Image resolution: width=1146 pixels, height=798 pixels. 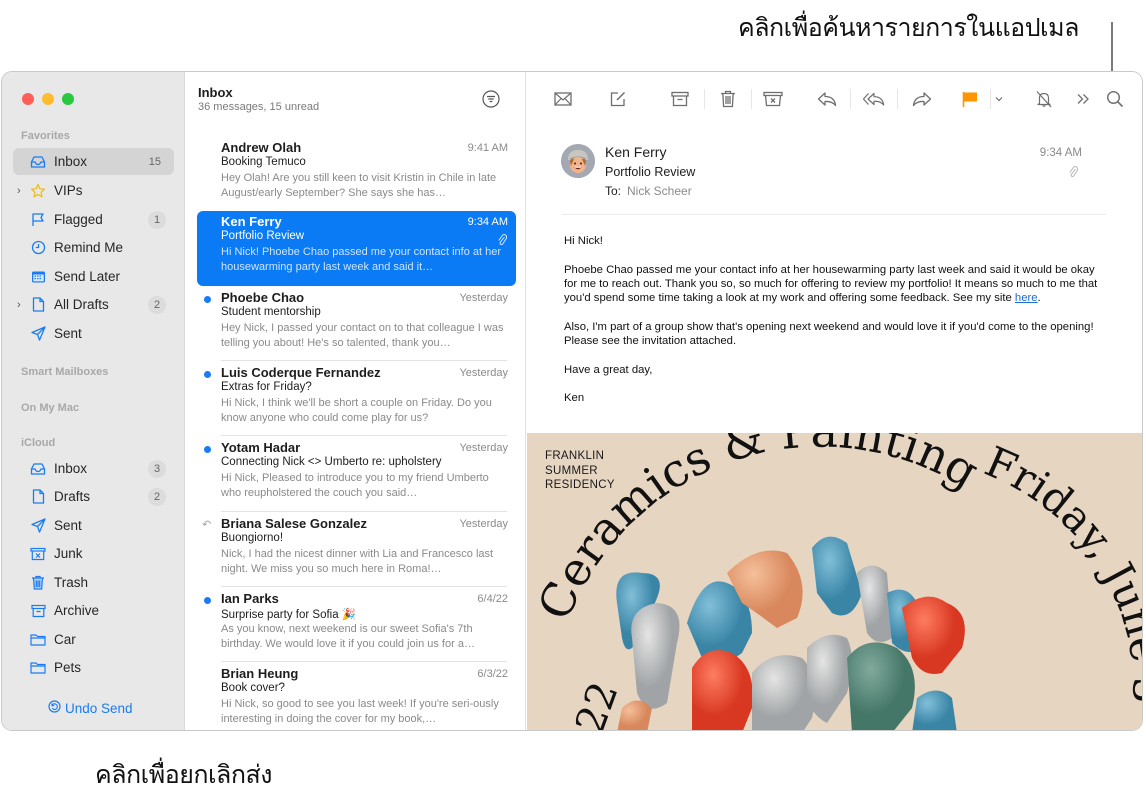 I want to click on sidebar-item-all-drafts: › All Drafts 2, so click(x=93, y=304).